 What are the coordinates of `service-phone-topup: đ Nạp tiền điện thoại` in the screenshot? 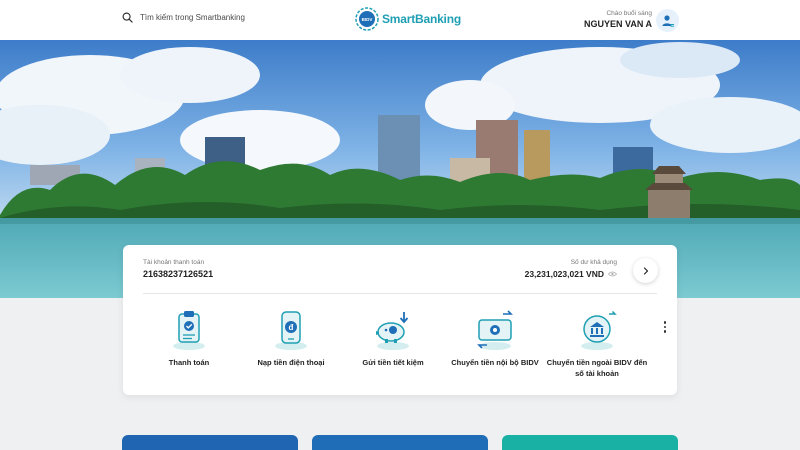 It's located at (291, 343).